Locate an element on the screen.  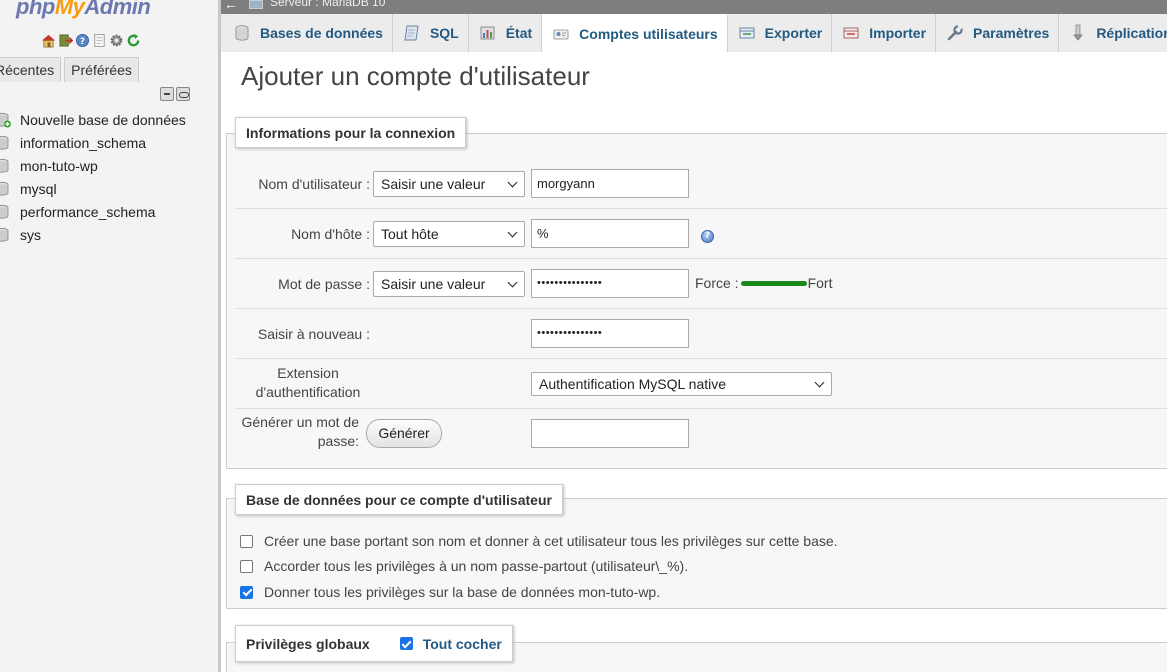
collapse-all-icon is located at coordinates (167, 94).